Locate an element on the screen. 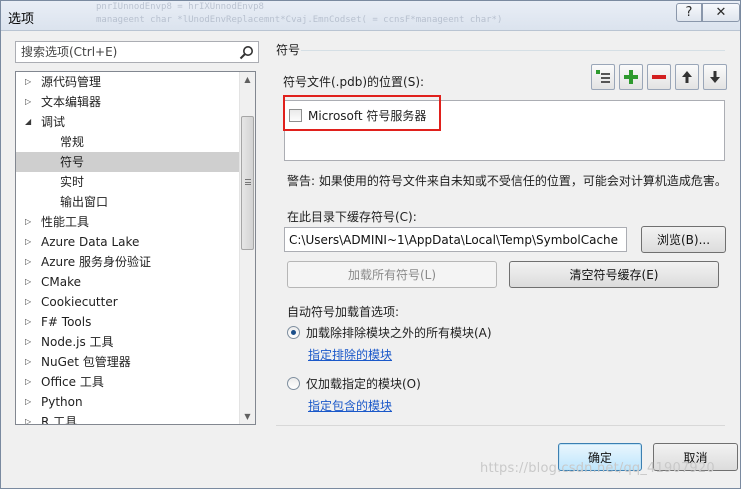  arrow-down-icon is located at coordinates (715, 77).